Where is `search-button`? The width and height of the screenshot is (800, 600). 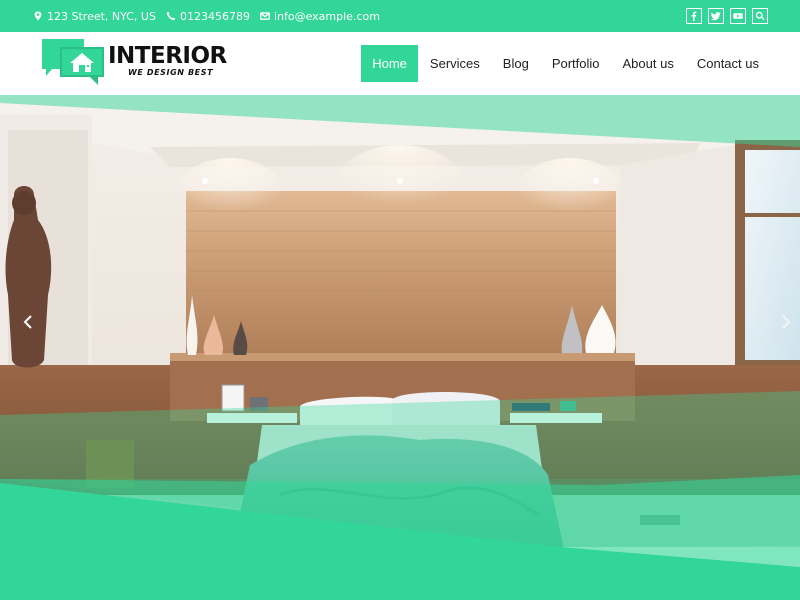 search-button is located at coordinates (760, 16).